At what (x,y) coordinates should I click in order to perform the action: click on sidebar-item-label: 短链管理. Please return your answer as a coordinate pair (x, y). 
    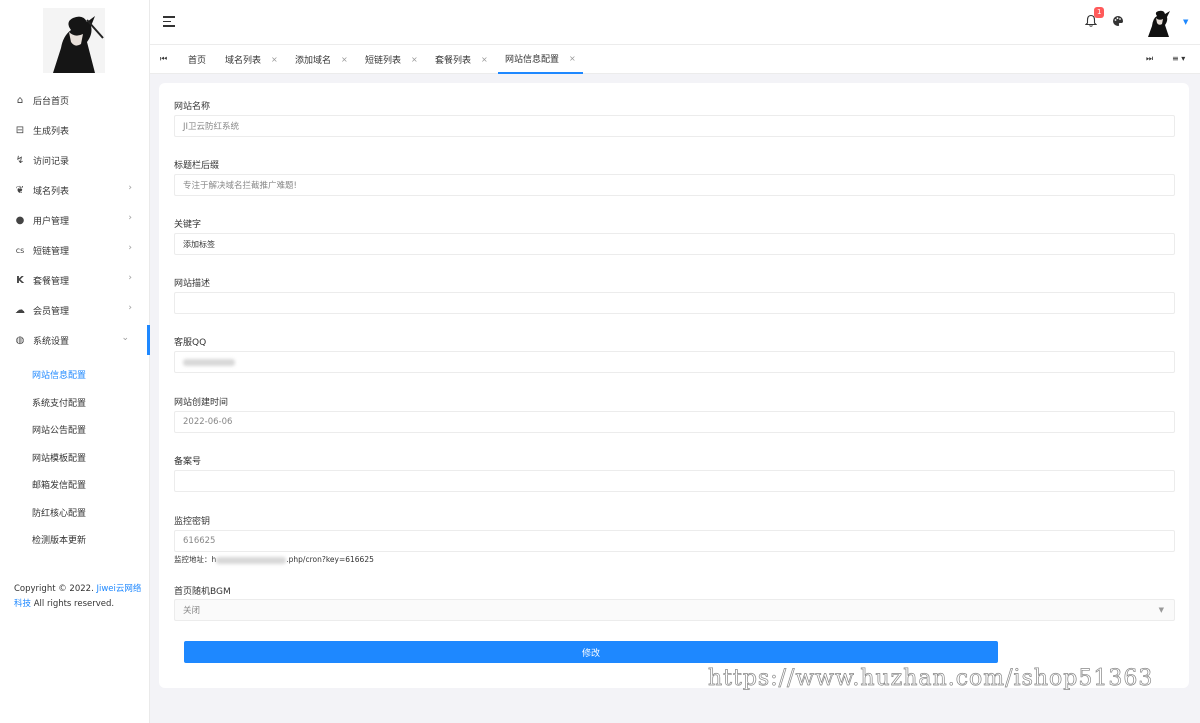
    Looking at the image, I should click on (51, 251).